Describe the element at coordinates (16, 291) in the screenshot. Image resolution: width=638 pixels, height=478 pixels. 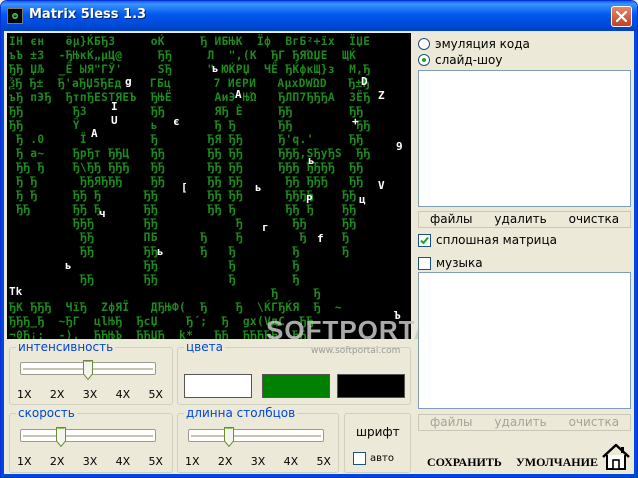
I see `highlight-glyph: Tk` at that location.